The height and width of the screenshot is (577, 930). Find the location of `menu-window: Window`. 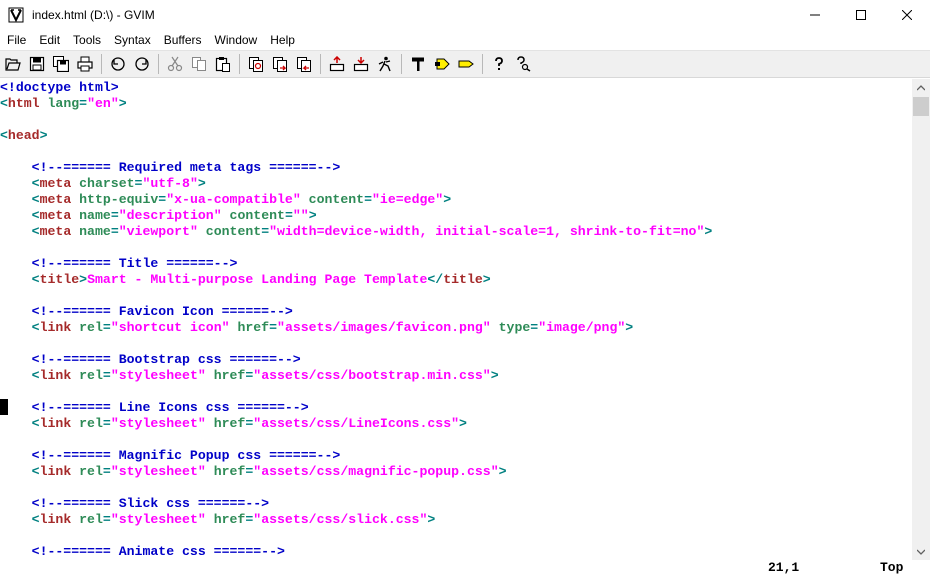

menu-window: Window is located at coordinates (236, 40).